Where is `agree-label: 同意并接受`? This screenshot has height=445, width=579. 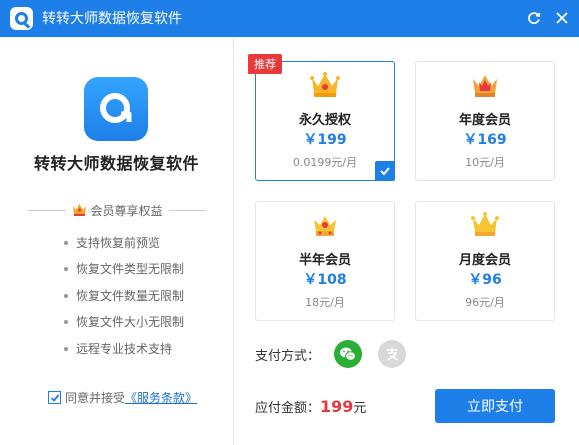 agree-label: 同意并接受 is located at coordinates (95, 398).